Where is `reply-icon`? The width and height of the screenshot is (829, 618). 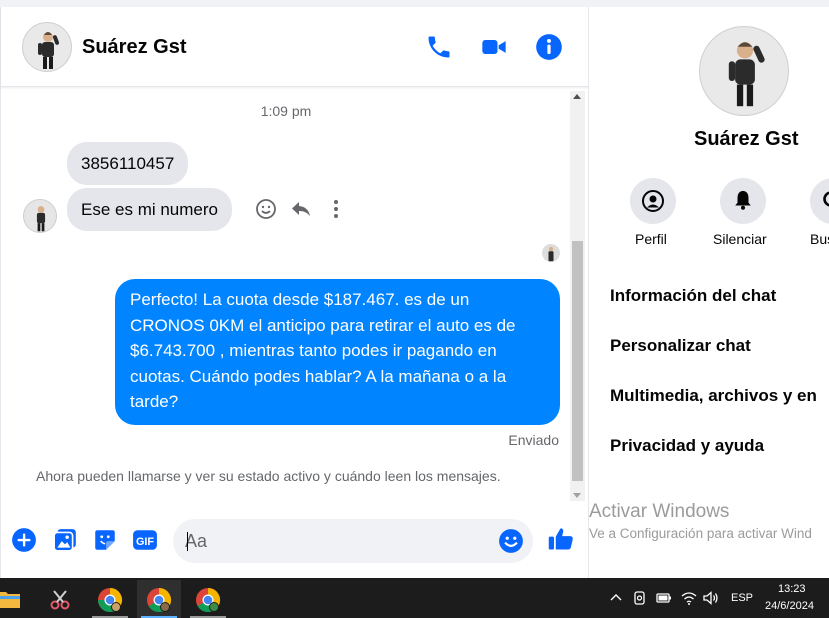
reply-icon is located at coordinates (301, 209).